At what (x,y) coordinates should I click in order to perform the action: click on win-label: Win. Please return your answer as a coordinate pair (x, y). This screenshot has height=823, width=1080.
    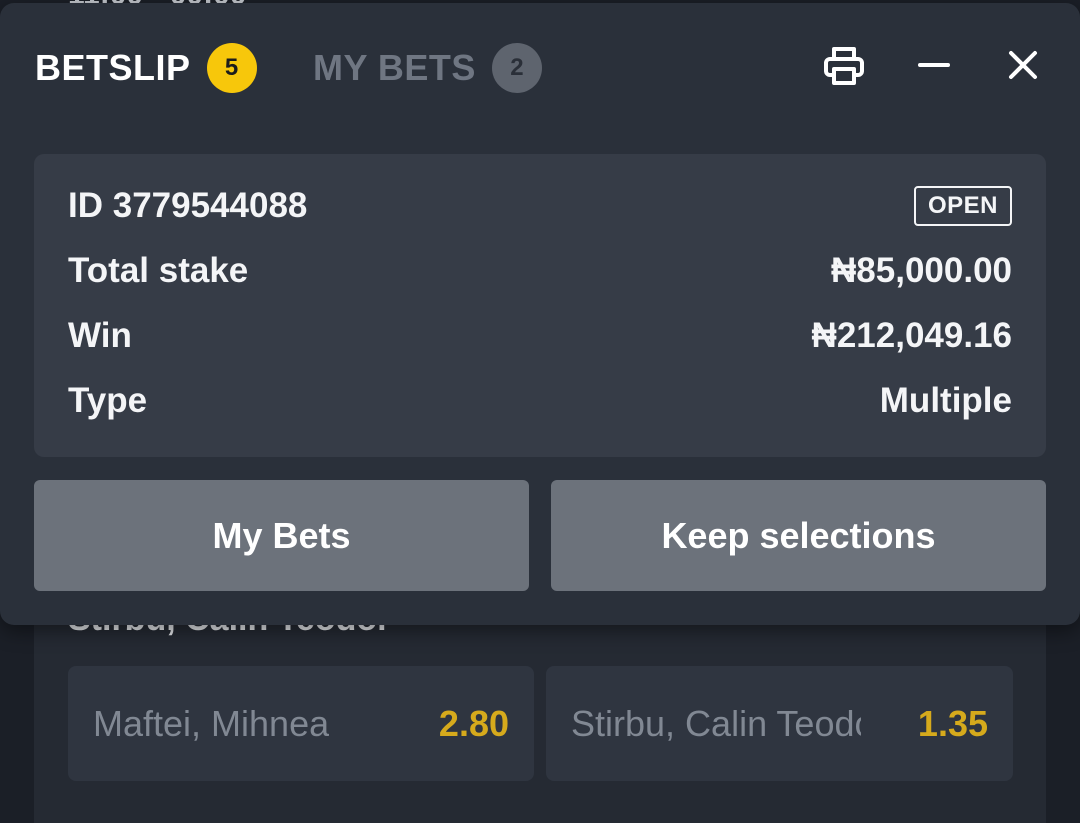
    Looking at the image, I should click on (100, 335).